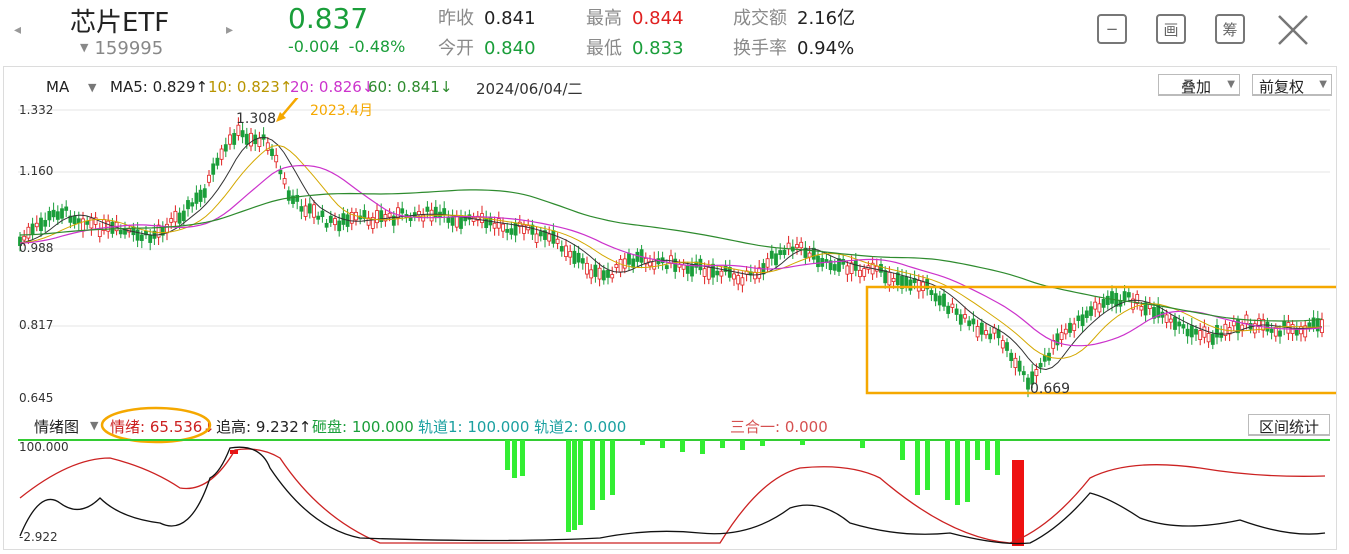  Describe the element at coordinates (341, 111) in the screenshot. I see `annotation-label: 2023.4月` at that location.